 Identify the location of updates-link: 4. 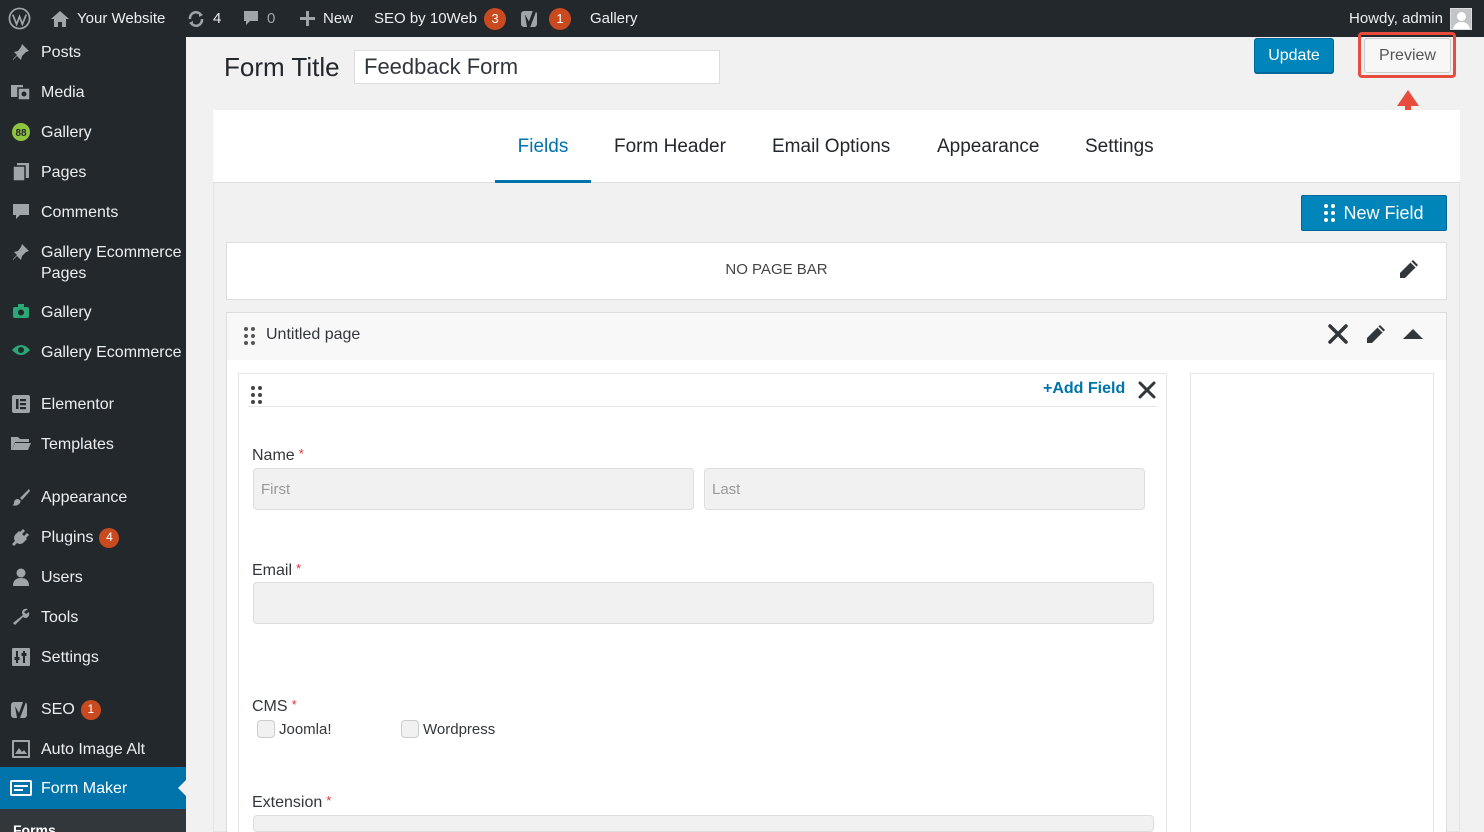
(203, 18).